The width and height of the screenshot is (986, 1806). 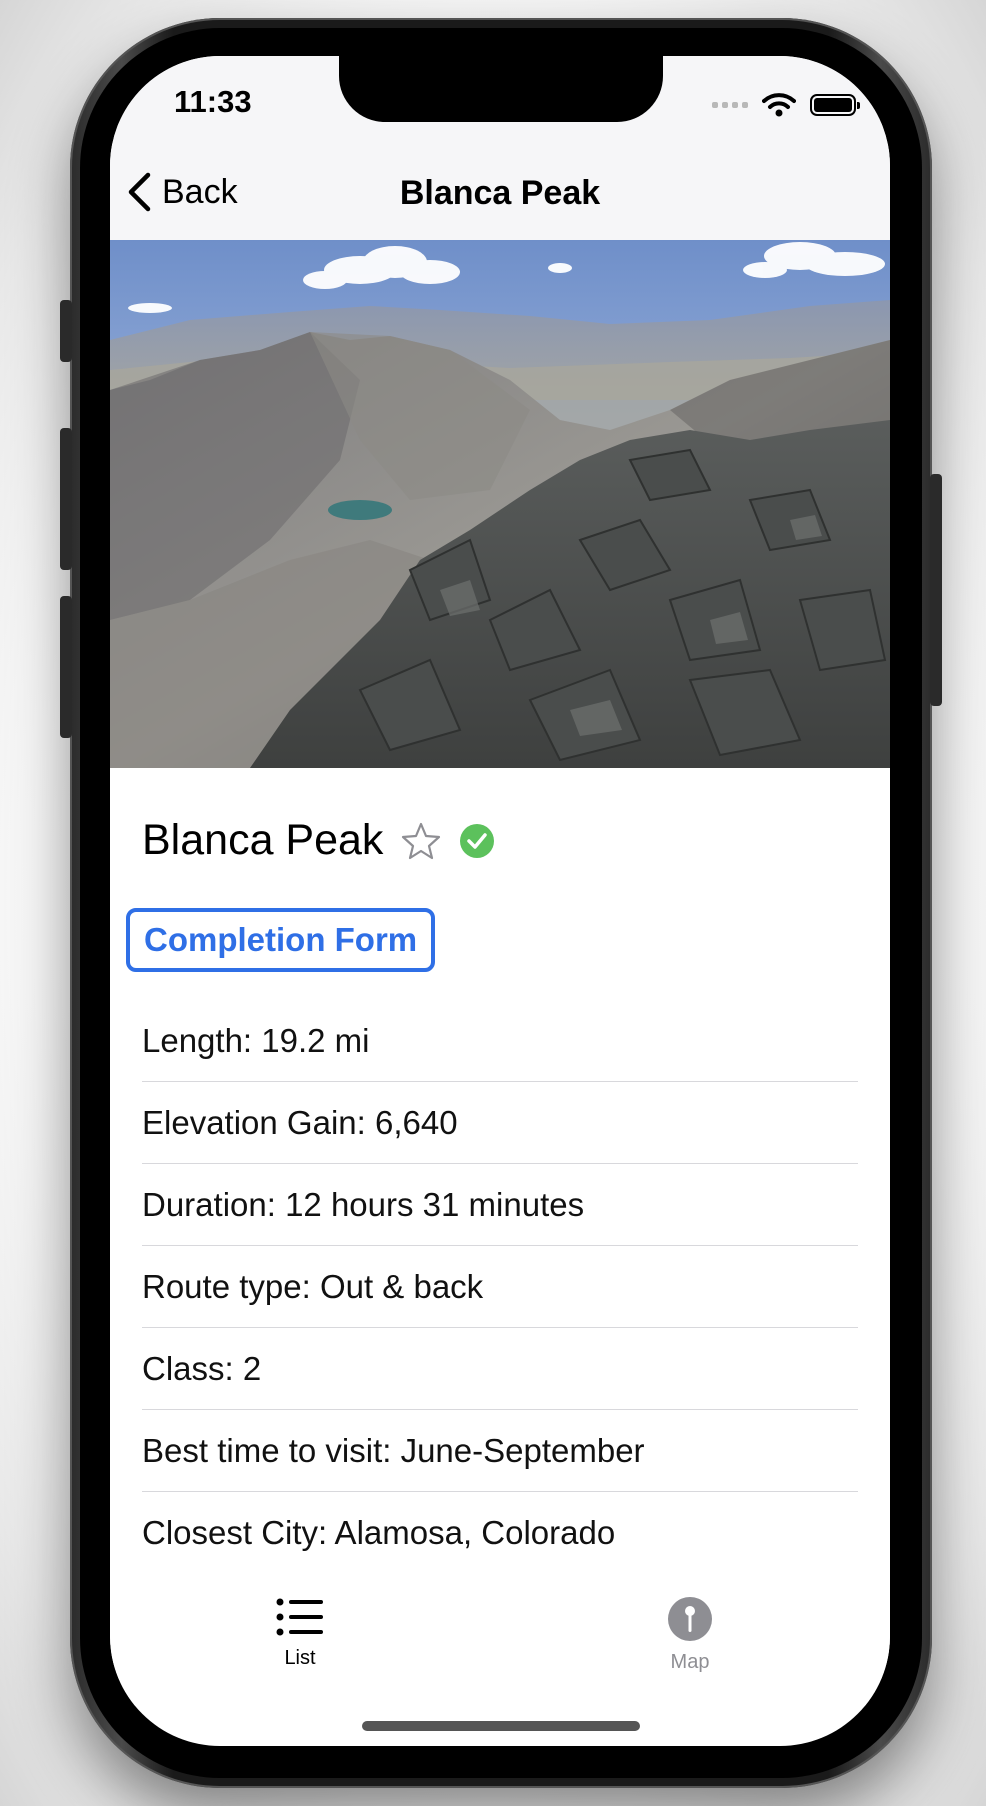 What do you see at coordinates (690, 1662) in the screenshot?
I see `tab-map-label: Map` at bounding box center [690, 1662].